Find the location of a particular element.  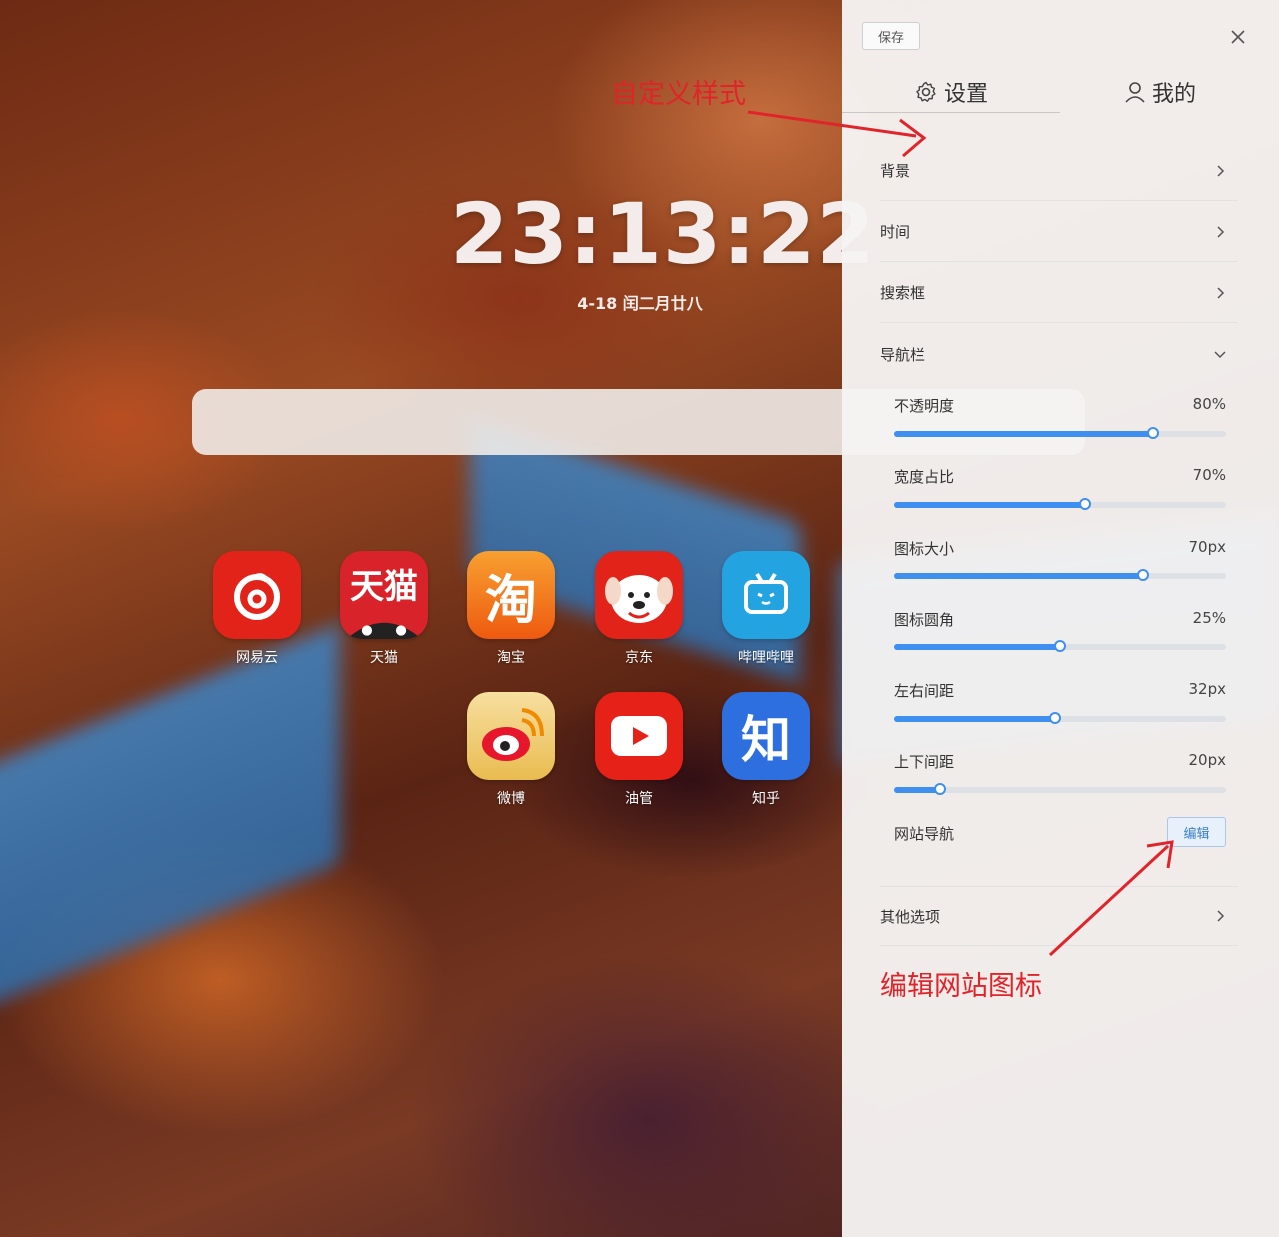

nav-site-taobao: 淘 淘宝 is located at coordinates (511, 609).